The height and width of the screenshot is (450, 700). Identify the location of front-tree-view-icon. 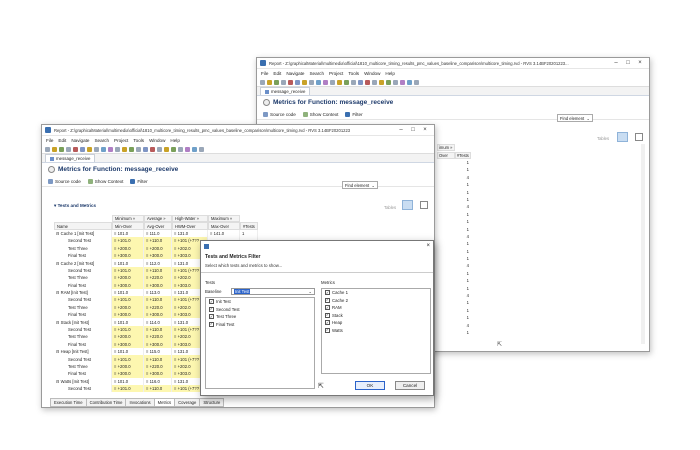
(424, 205).